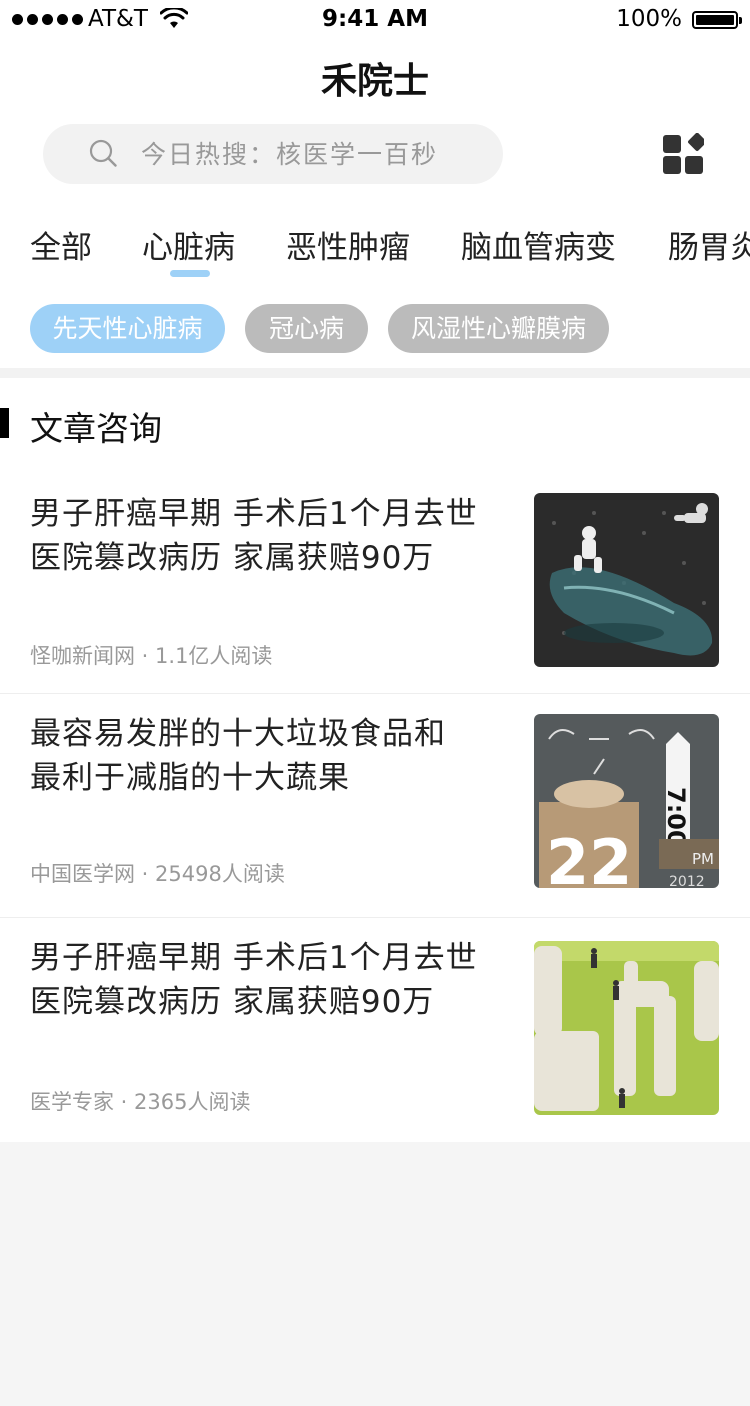  I want to click on article-title-line: 最利于减脂的十大蔬果, so click(190, 778).